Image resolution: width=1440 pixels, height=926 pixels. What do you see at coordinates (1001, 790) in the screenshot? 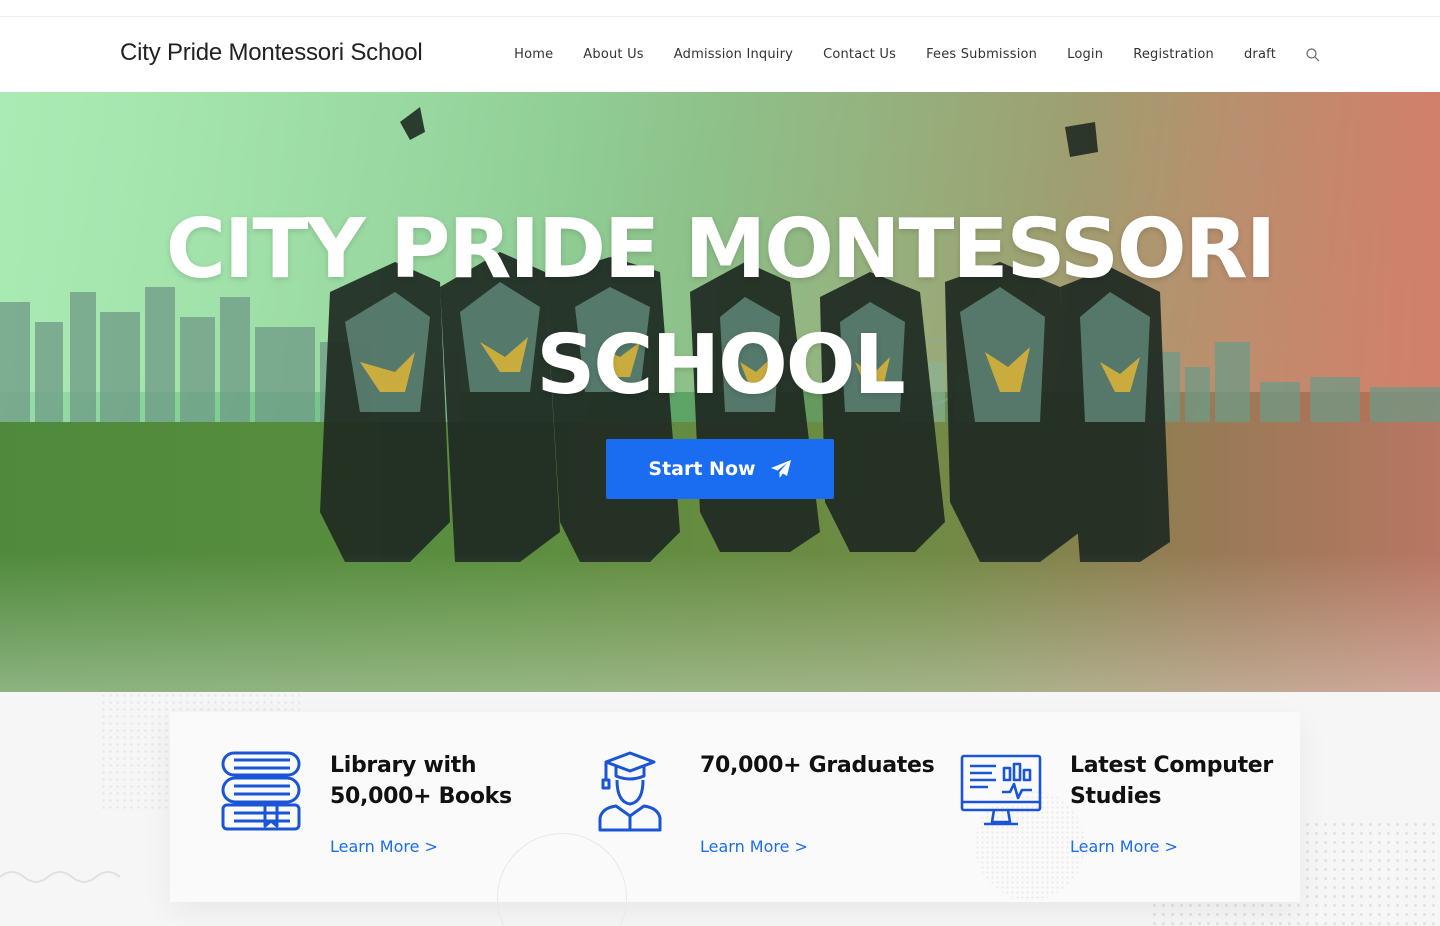
I see `computer-monitor-icon` at bounding box center [1001, 790].